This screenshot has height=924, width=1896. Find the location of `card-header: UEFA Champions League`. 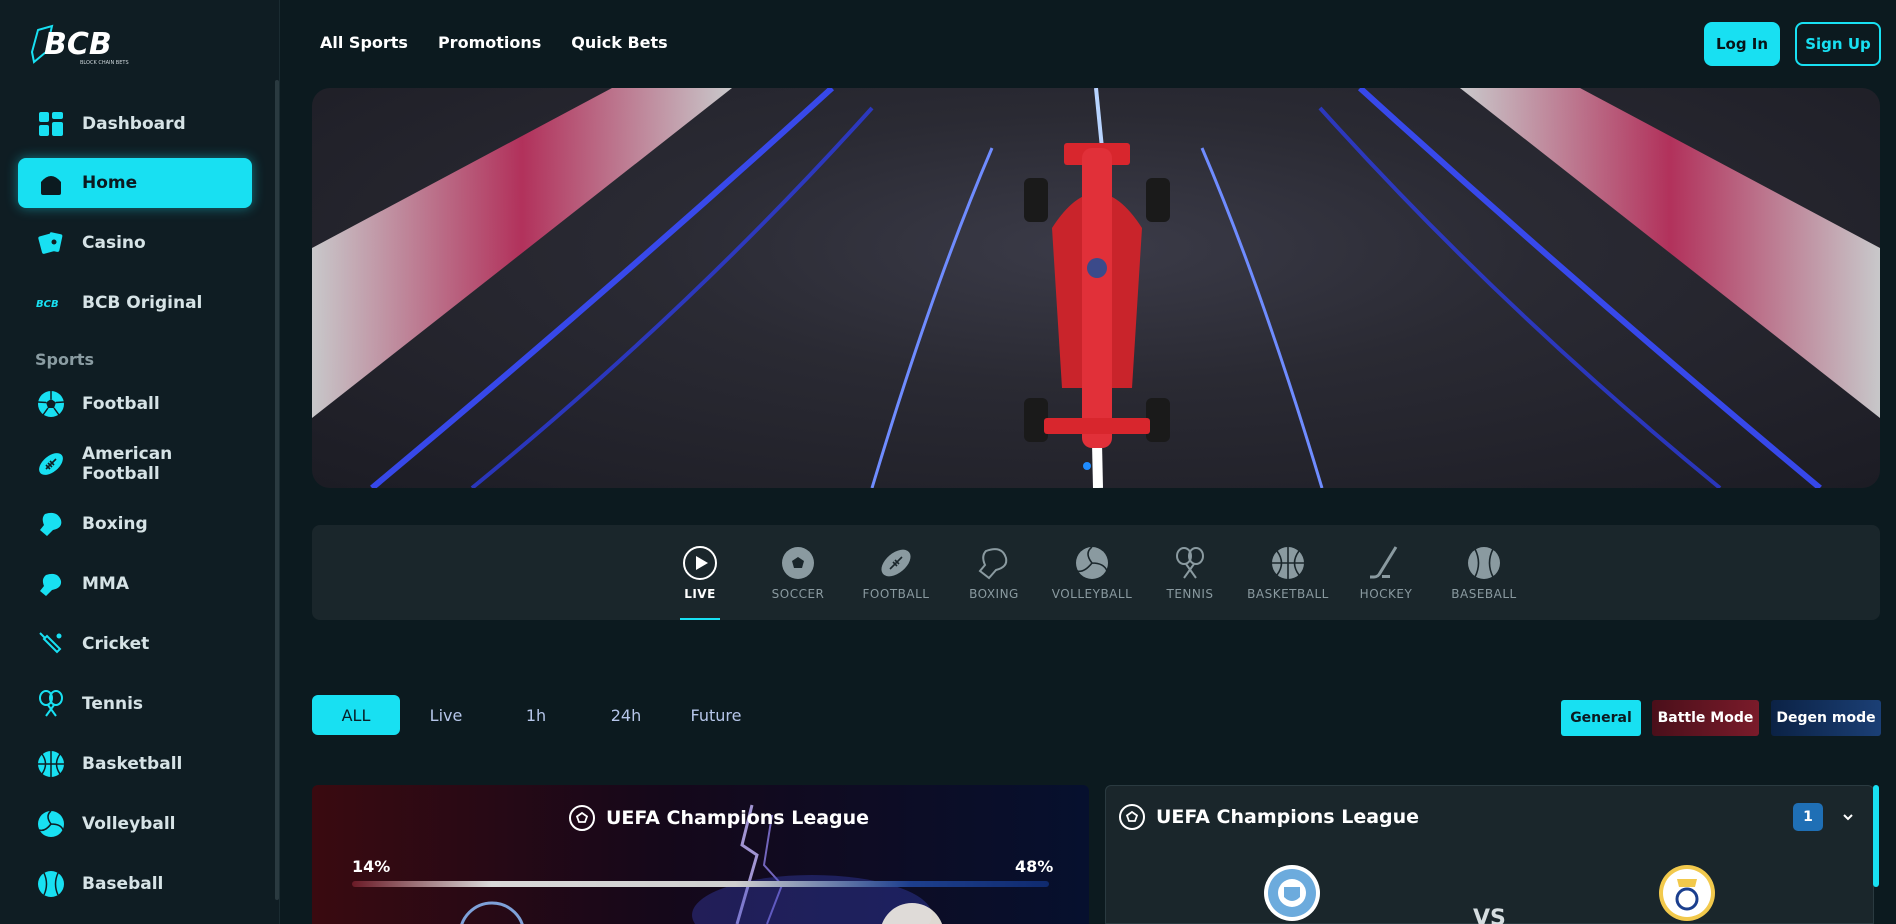

card-header: UEFA Champions League is located at coordinates (718, 818).